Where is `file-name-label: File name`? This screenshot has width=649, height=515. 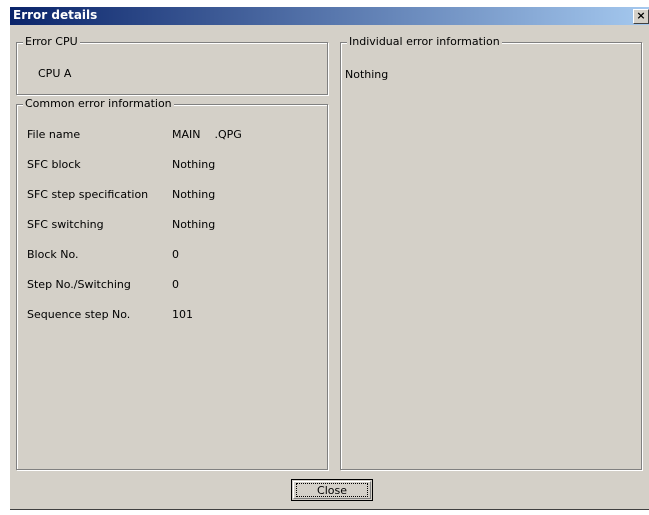
file-name-label: File name is located at coordinates (54, 134).